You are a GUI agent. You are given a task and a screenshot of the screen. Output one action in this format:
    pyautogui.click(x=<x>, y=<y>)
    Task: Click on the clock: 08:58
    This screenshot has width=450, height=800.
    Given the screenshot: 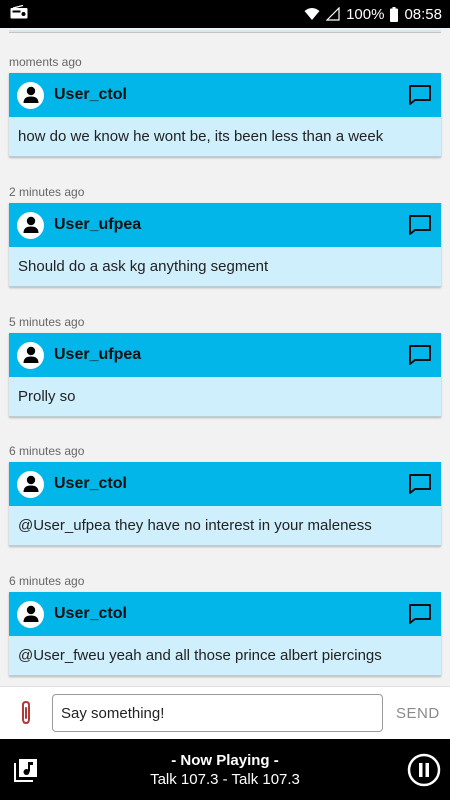 What is the action you would take?
    pyautogui.click(x=423, y=14)
    